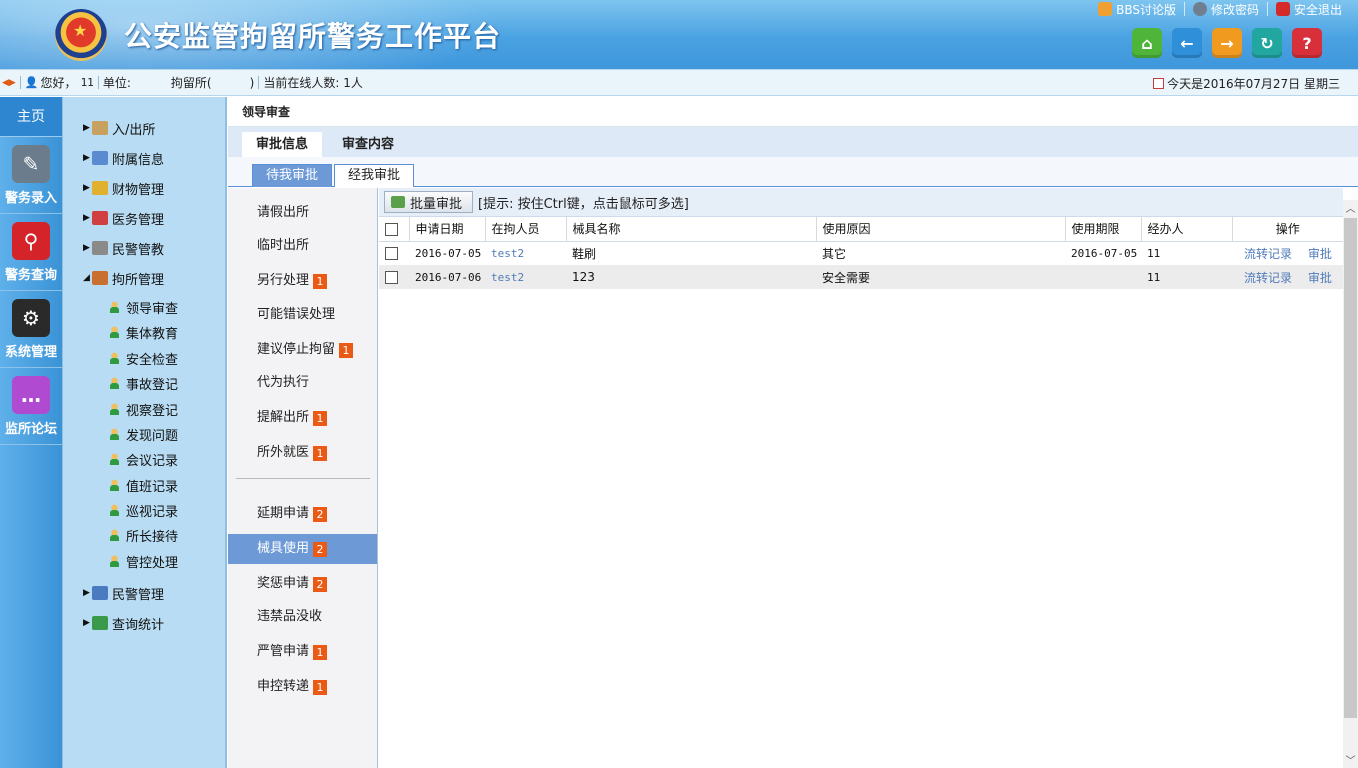 The height and width of the screenshot is (768, 1358). What do you see at coordinates (1187, 43) in the screenshot?
I see `back-arrow-icon: ←` at bounding box center [1187, 43].